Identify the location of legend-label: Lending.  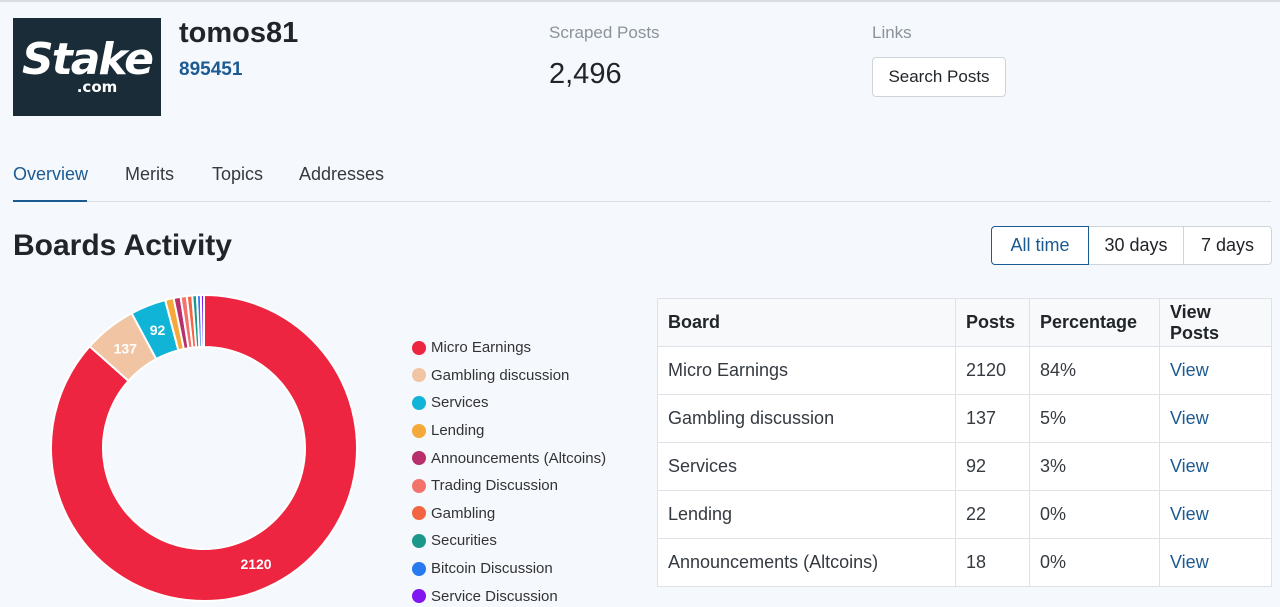
(458, 431).